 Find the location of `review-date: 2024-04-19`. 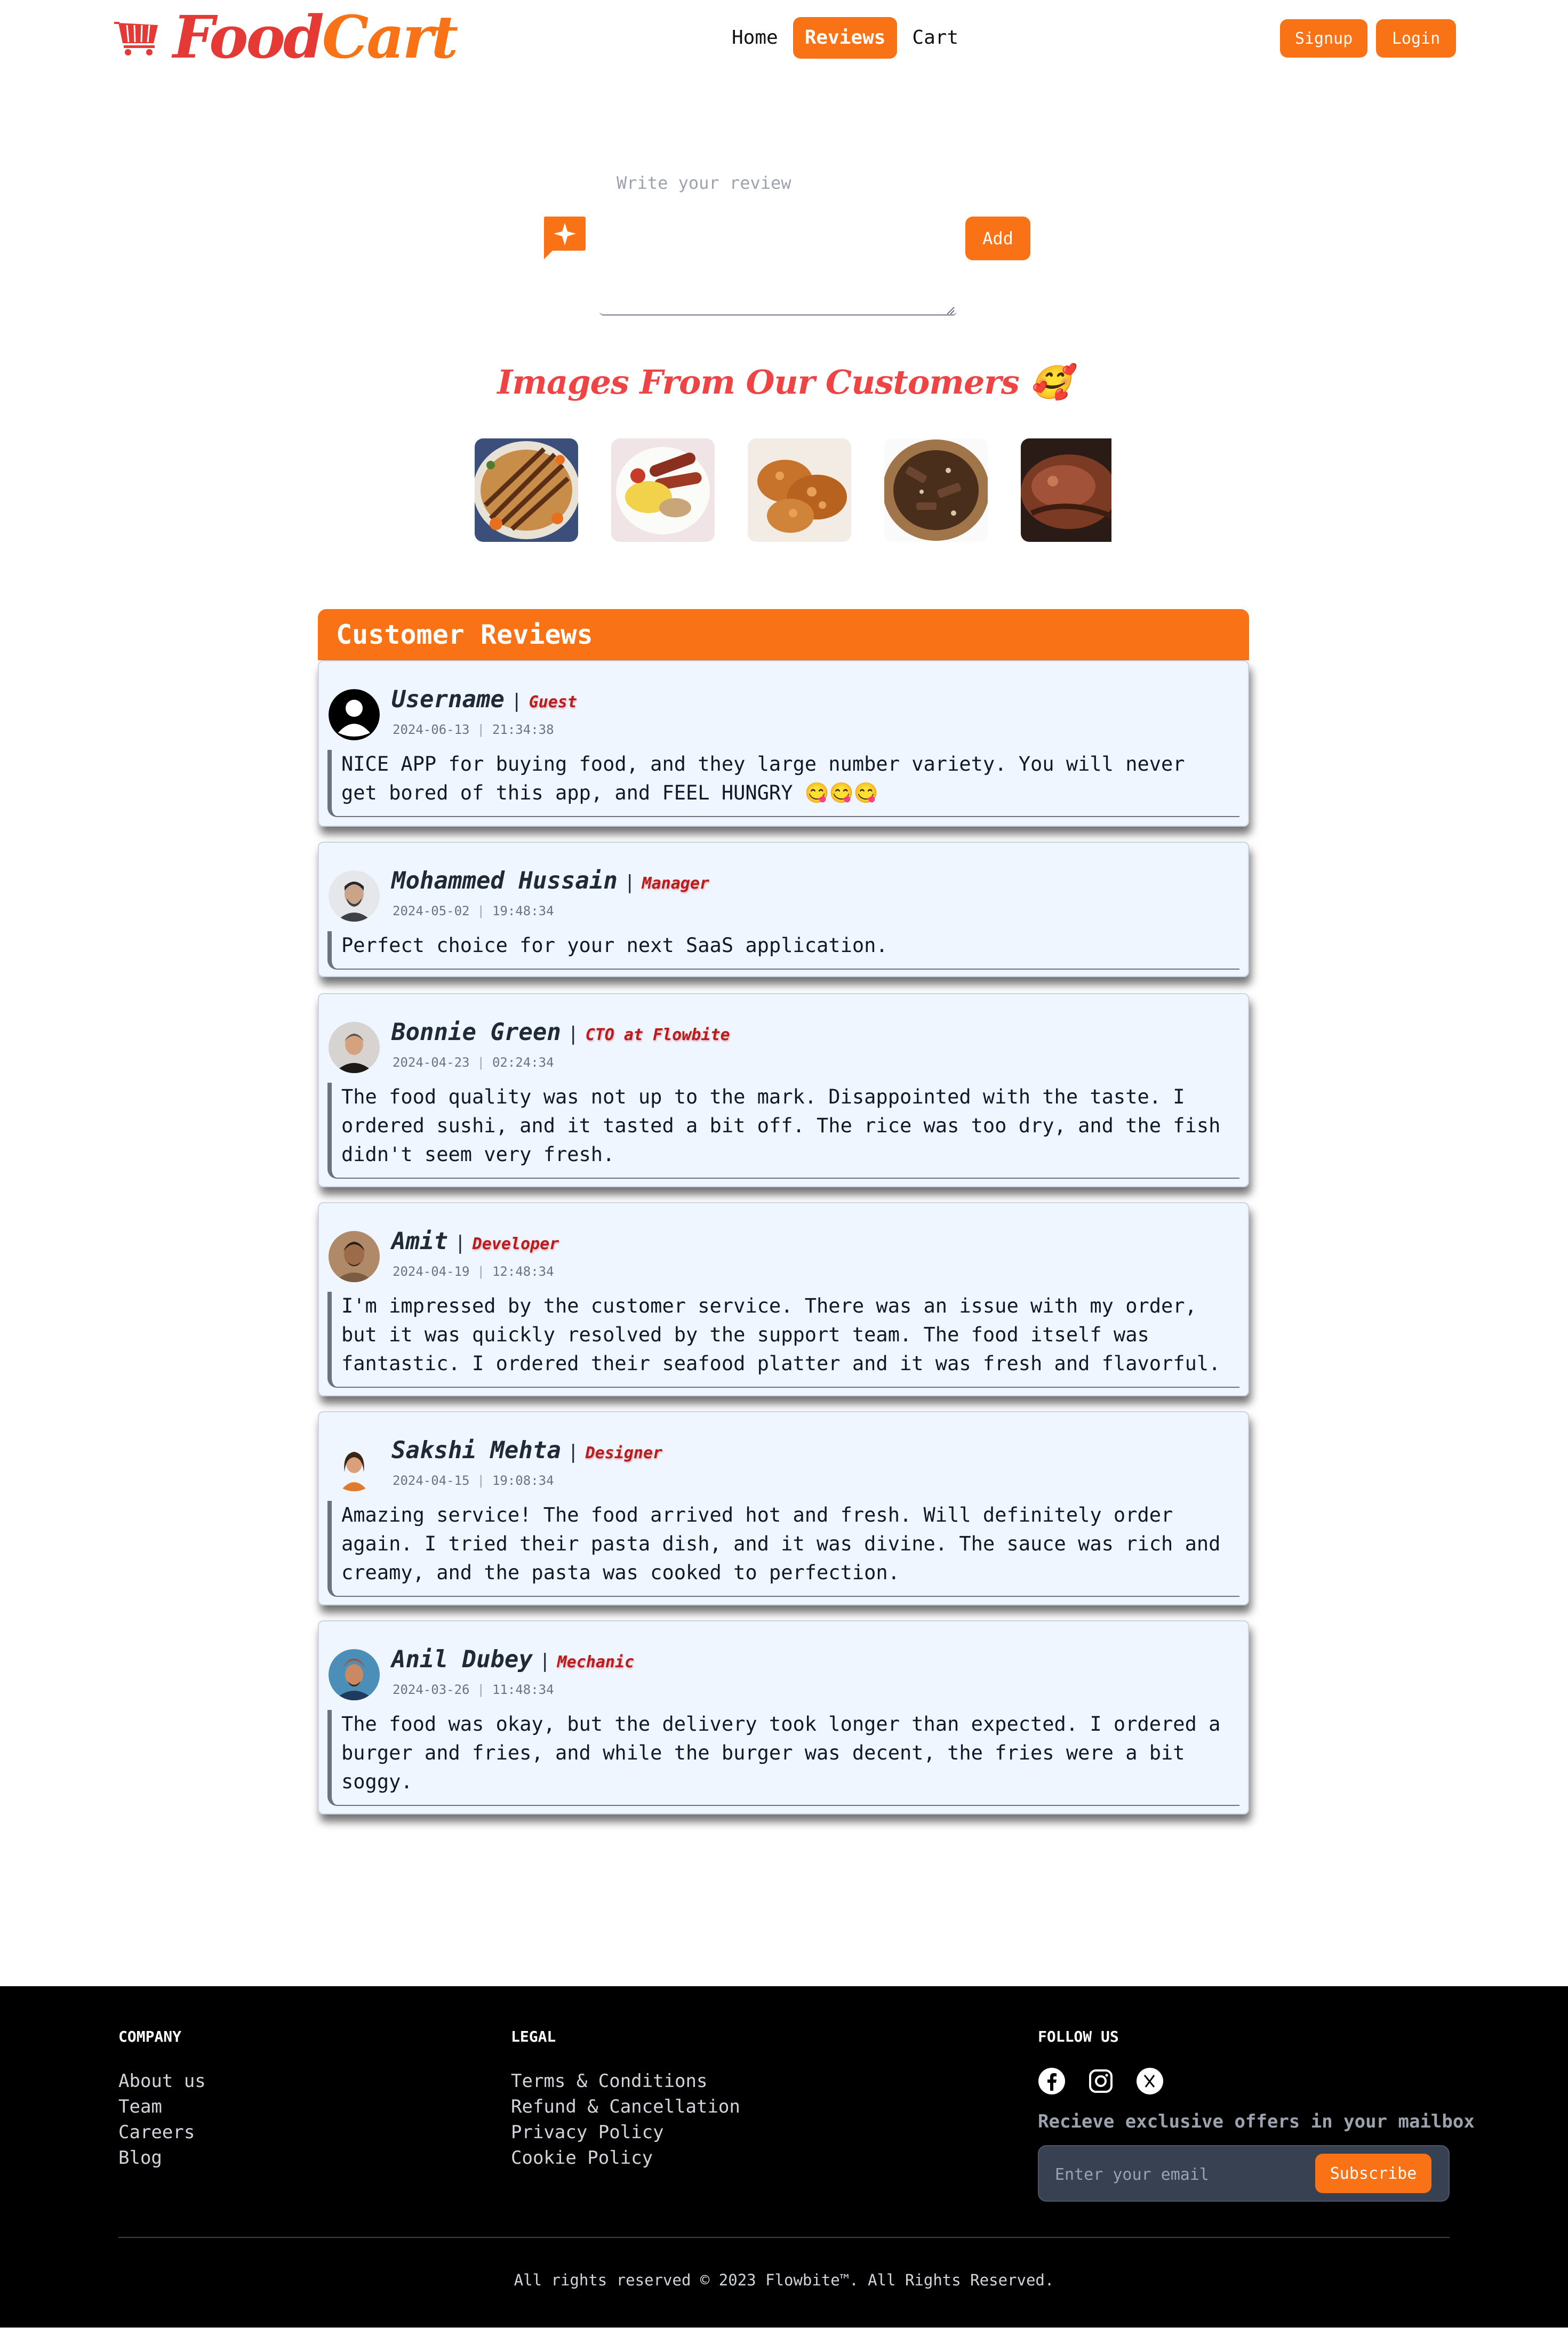

review-date: 2024-04-19 is located at coordinates (431, 1271).